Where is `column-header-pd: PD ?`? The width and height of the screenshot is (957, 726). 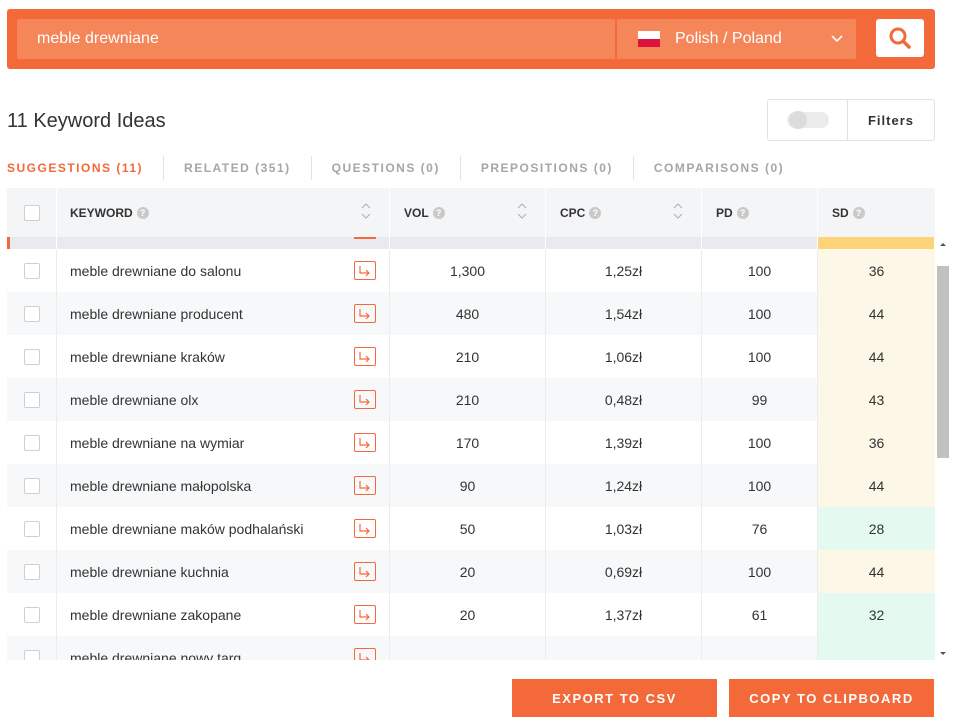 column-header-pd: PD ? is located at coordinates (760, 212).